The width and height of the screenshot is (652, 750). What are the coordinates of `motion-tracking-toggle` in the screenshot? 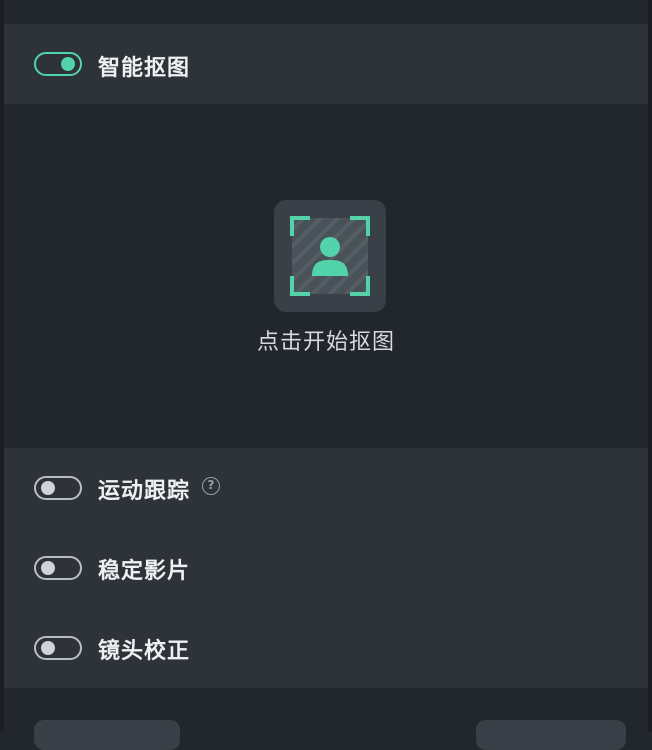 It's located at (58, 488).